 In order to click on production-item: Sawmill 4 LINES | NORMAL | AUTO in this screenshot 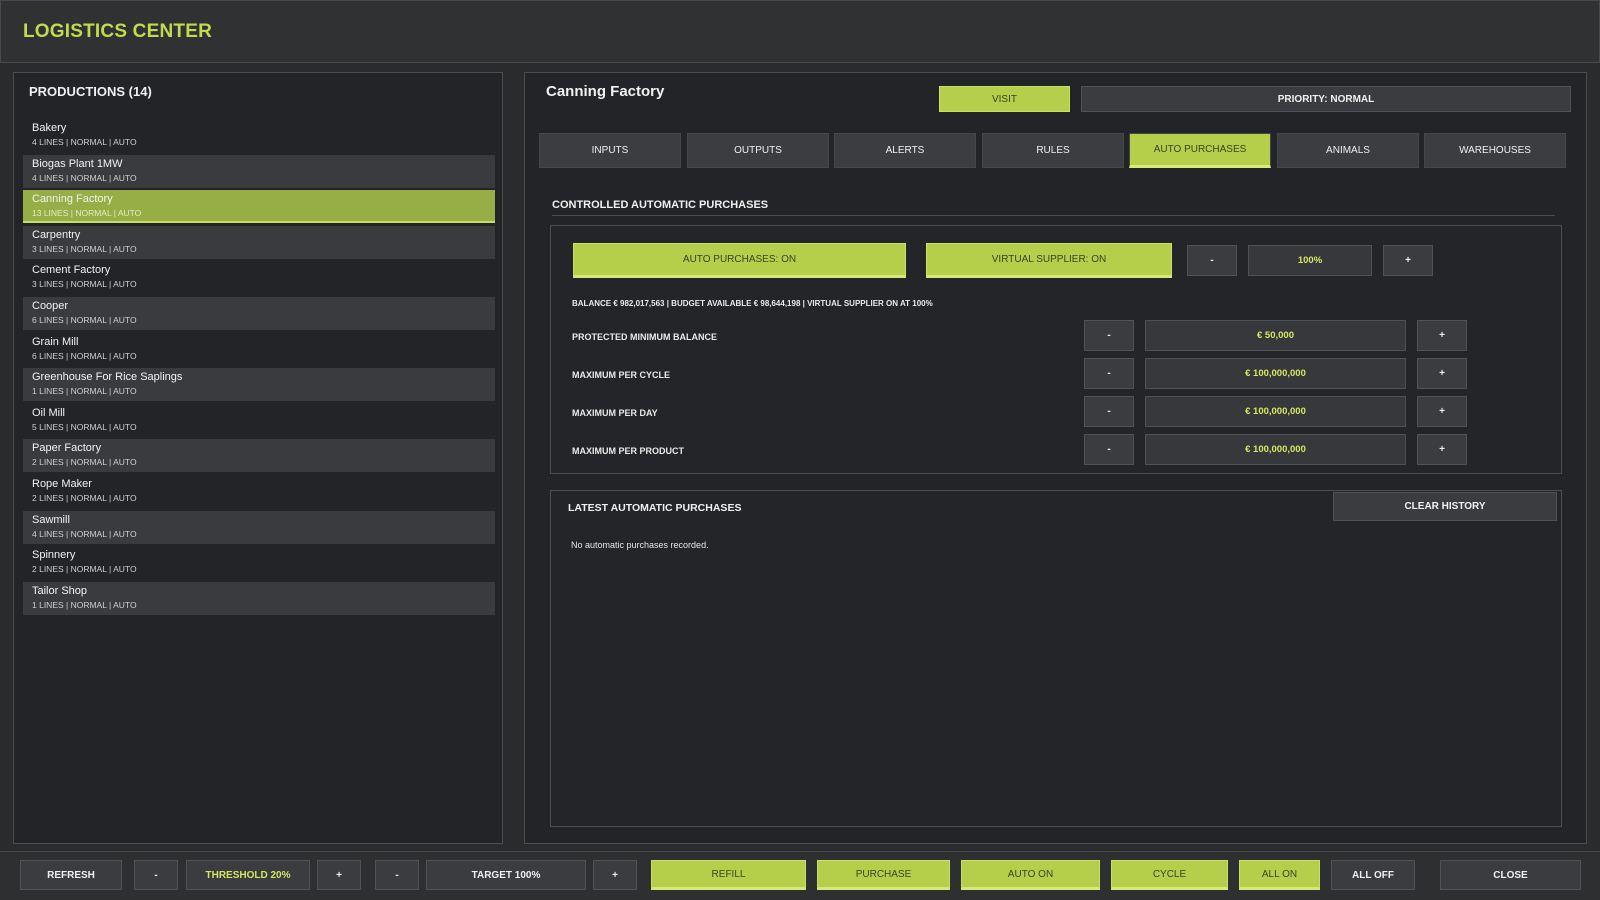, I will do `click(259, 527)`.